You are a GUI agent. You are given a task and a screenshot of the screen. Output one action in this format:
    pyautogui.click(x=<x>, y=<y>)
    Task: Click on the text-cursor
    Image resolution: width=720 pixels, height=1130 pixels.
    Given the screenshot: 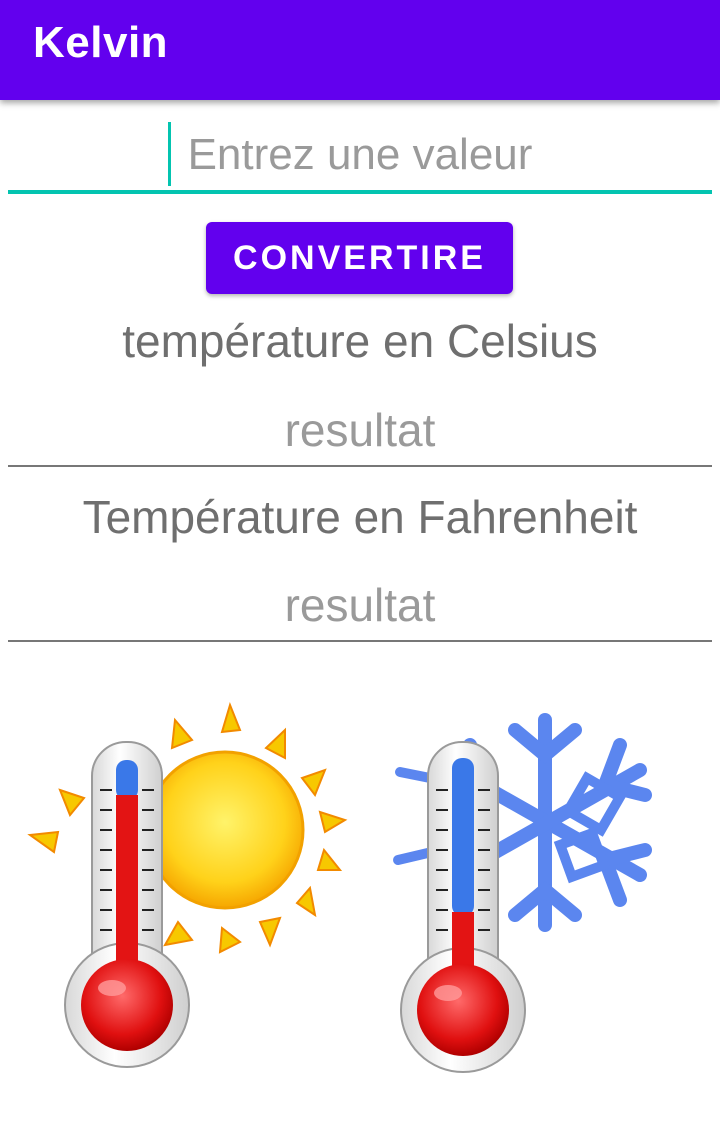 What is the action you would take?
    pyautogui.click(x=169, y=154)
    